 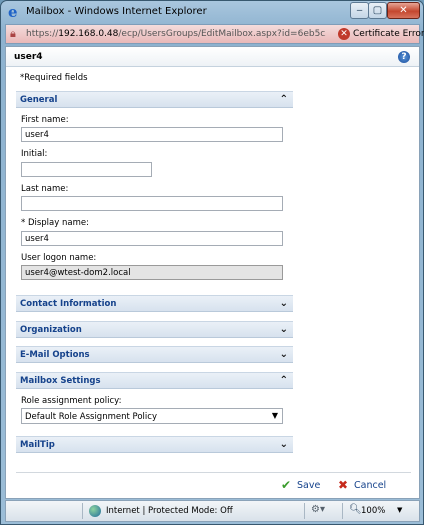 What do you see at coordinates (169, 511) in the screenshot?
I see `security-zone-text: Internet | Protected Mode: Off` at bounding box center [169, 511].